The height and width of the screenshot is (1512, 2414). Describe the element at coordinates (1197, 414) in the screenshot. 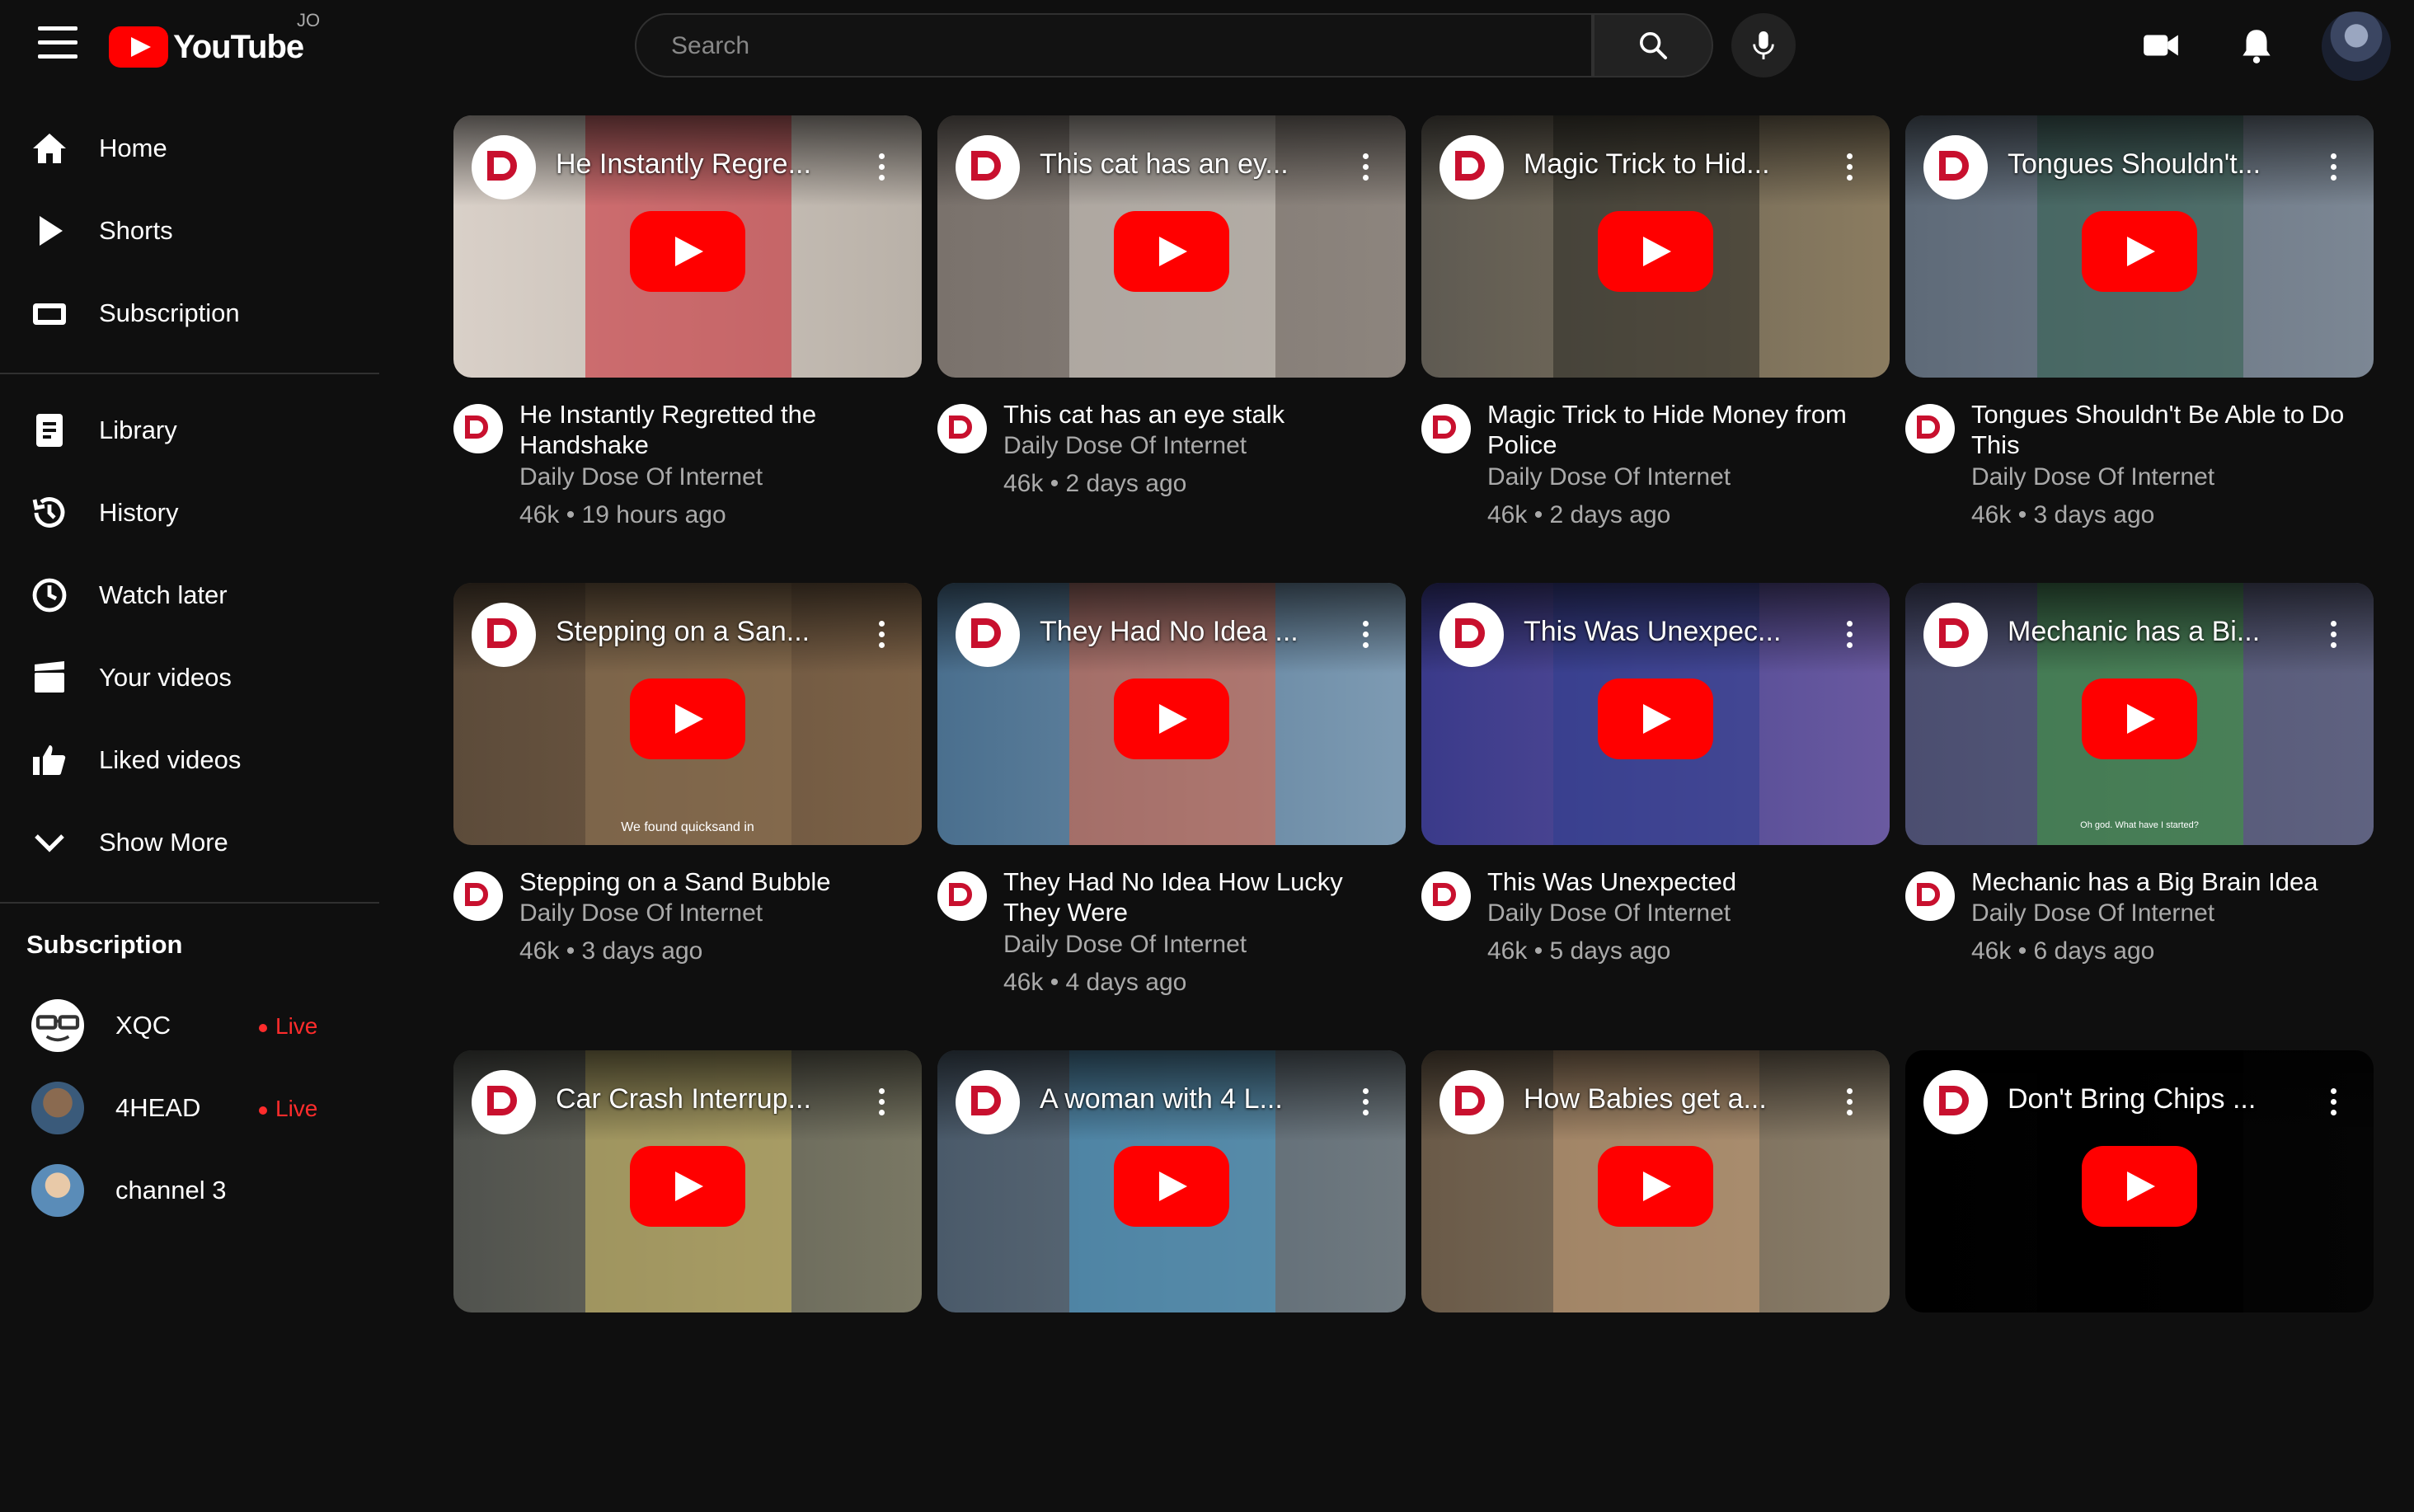

I see `video-title: This cat has an eye stalk` at that location.